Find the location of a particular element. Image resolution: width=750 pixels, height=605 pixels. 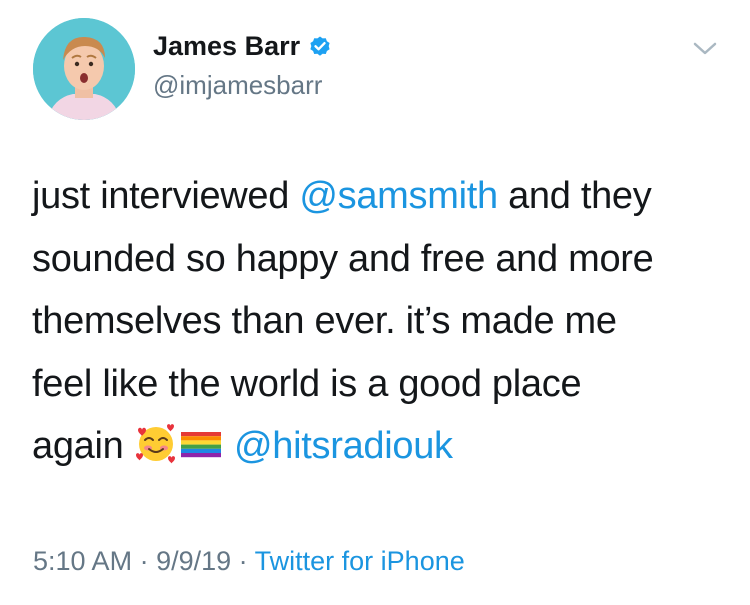

tweet-line-4: feel like the world is a good place is located at coordinates (307, 383).